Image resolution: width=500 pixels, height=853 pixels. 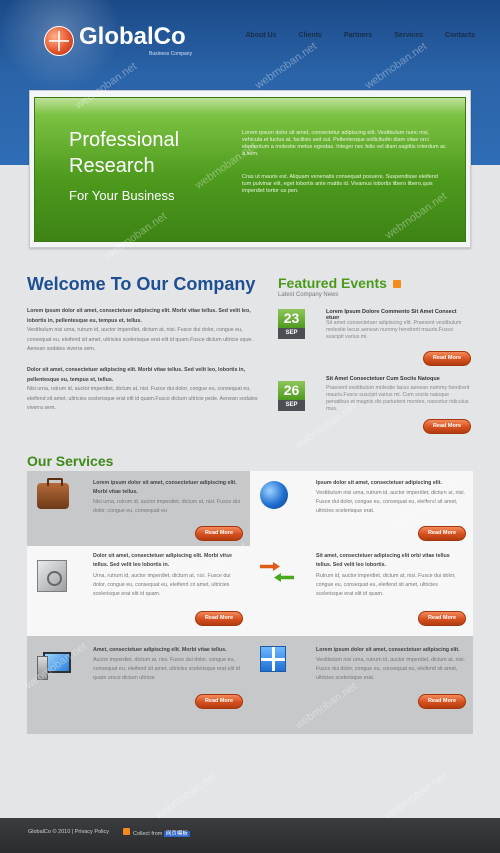 I want to click on privacy-policy-link: Privacy Policy, so click(x=92, y=832).